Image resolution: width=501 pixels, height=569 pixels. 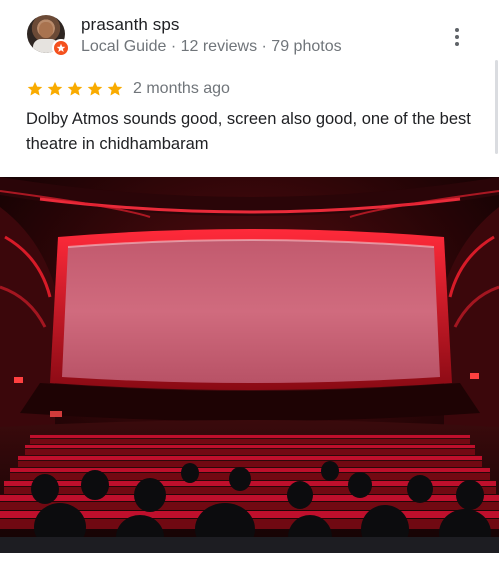 What do you see at coordinates (457, 37) in the screenshot?
I see `more-options-button` at bounding box center [457, 37].